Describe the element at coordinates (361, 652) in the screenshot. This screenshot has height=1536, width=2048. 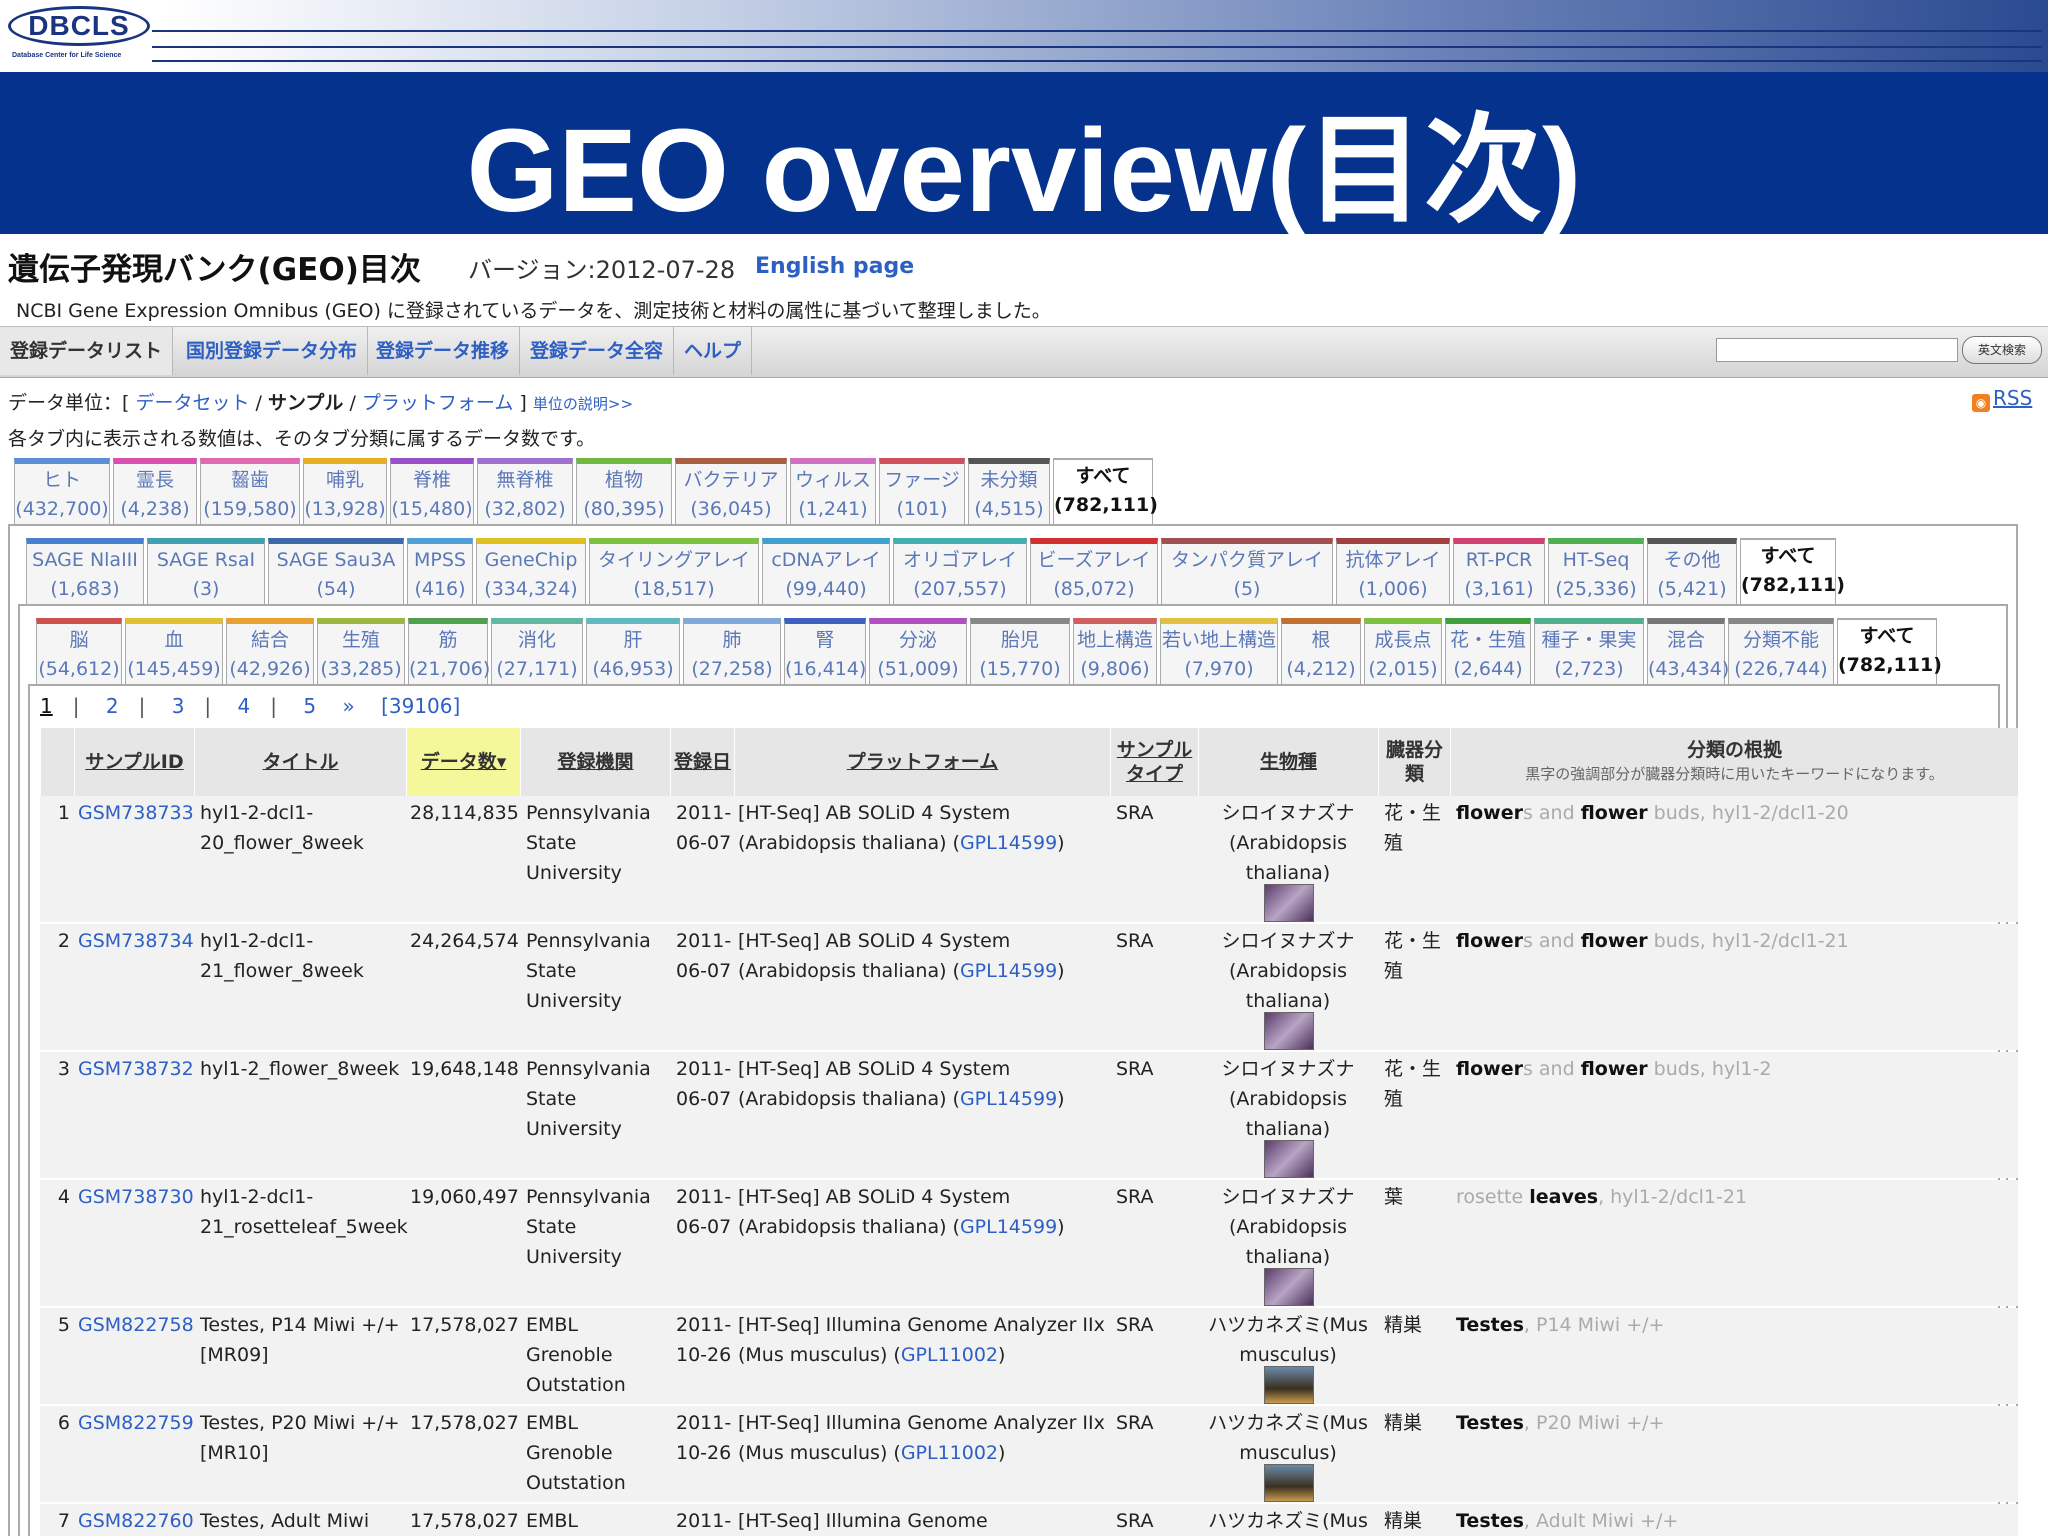
I see `tissue-tab-3: 生殖 (33,285)` at that location.